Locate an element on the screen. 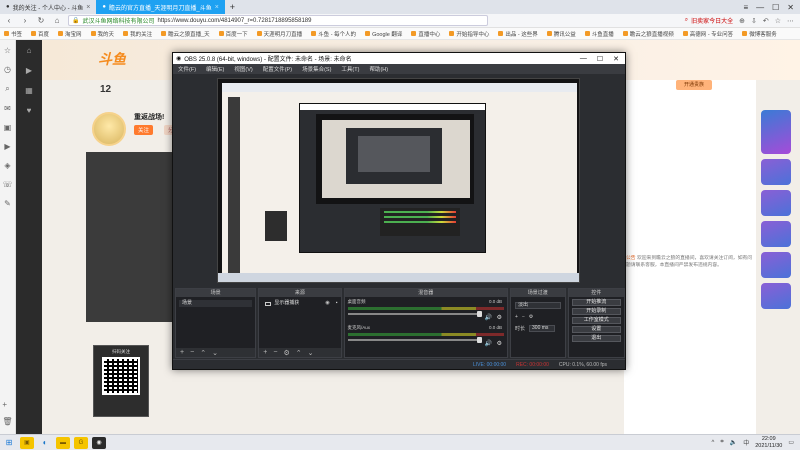 The image size is (800, 450). nav-category-icon: ▦ is located at coordinates (29, 90).